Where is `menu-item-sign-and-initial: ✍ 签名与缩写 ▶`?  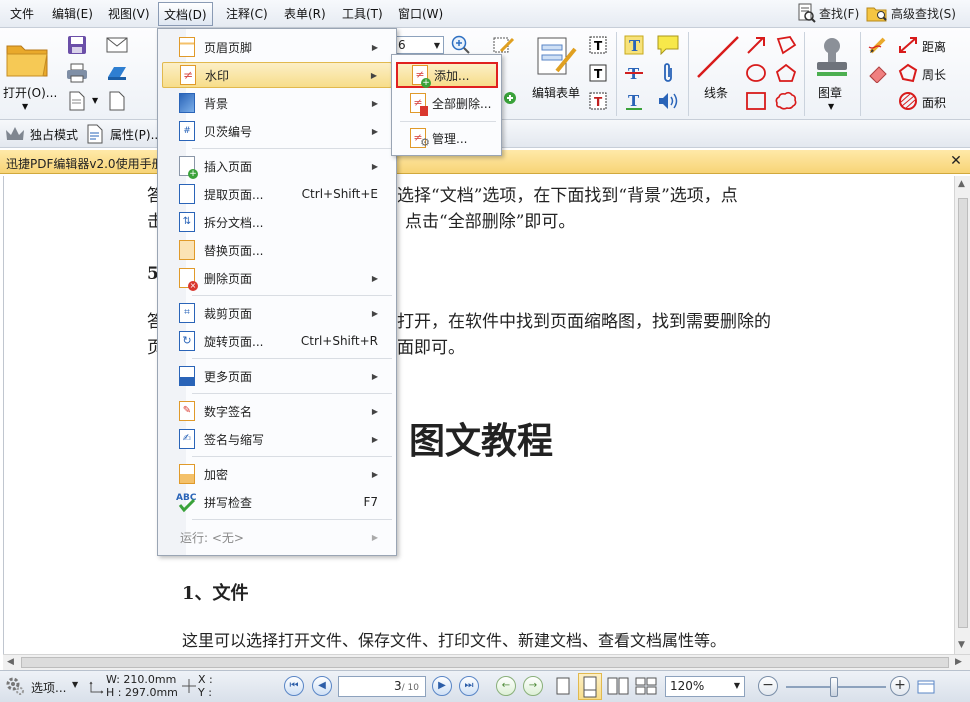 menu-item-sign-and-initial: ✍ 签名与缩写 ▶ is located at coordinates (277, 439).